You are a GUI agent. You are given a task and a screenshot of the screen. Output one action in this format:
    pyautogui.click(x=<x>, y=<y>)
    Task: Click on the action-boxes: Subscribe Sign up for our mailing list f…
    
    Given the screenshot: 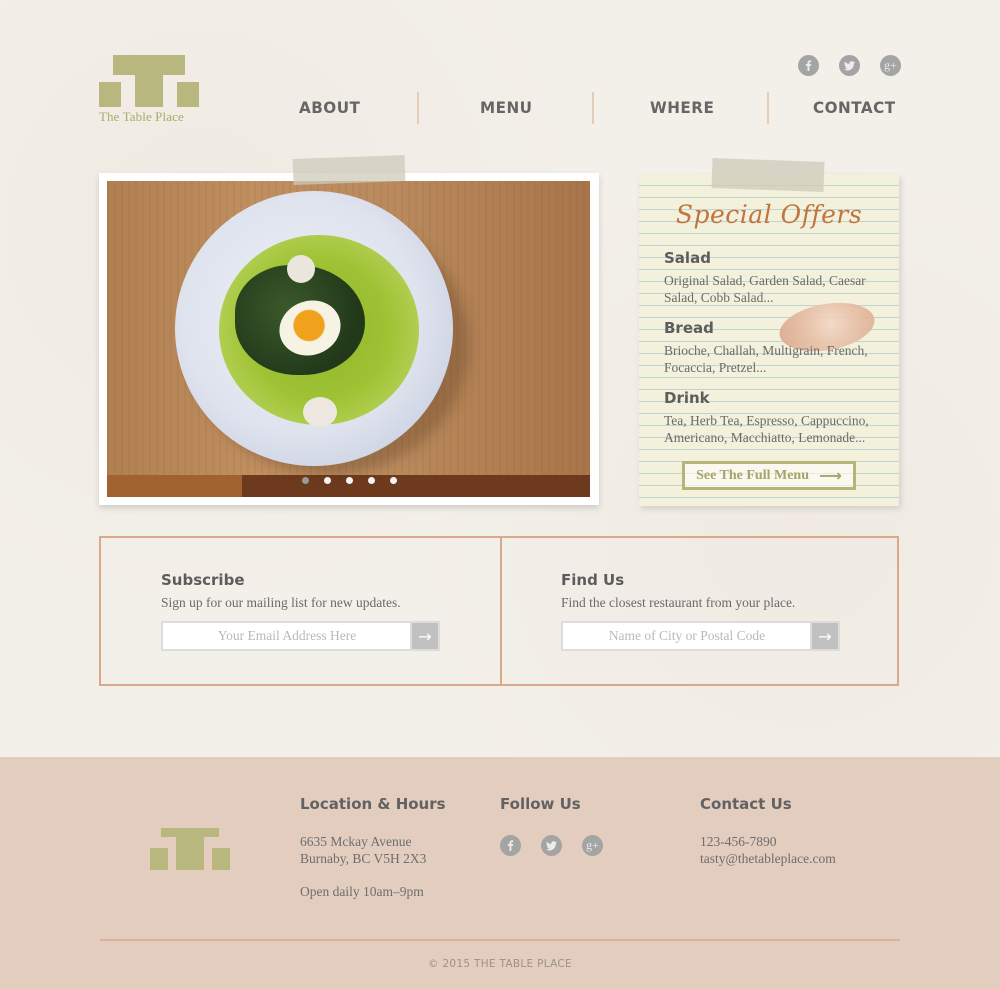 What is the action you would take?
    pyautogui.click(x=499, y=611)
    